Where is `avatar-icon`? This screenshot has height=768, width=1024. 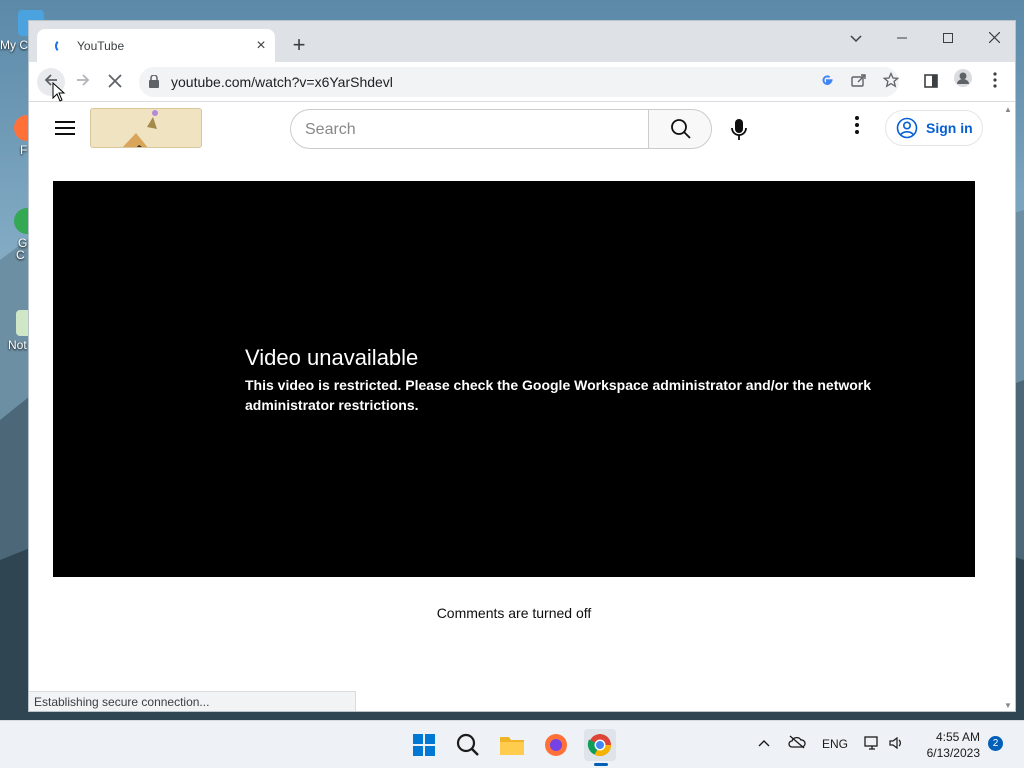 avatar-icon is located at coordinates (963, 78).